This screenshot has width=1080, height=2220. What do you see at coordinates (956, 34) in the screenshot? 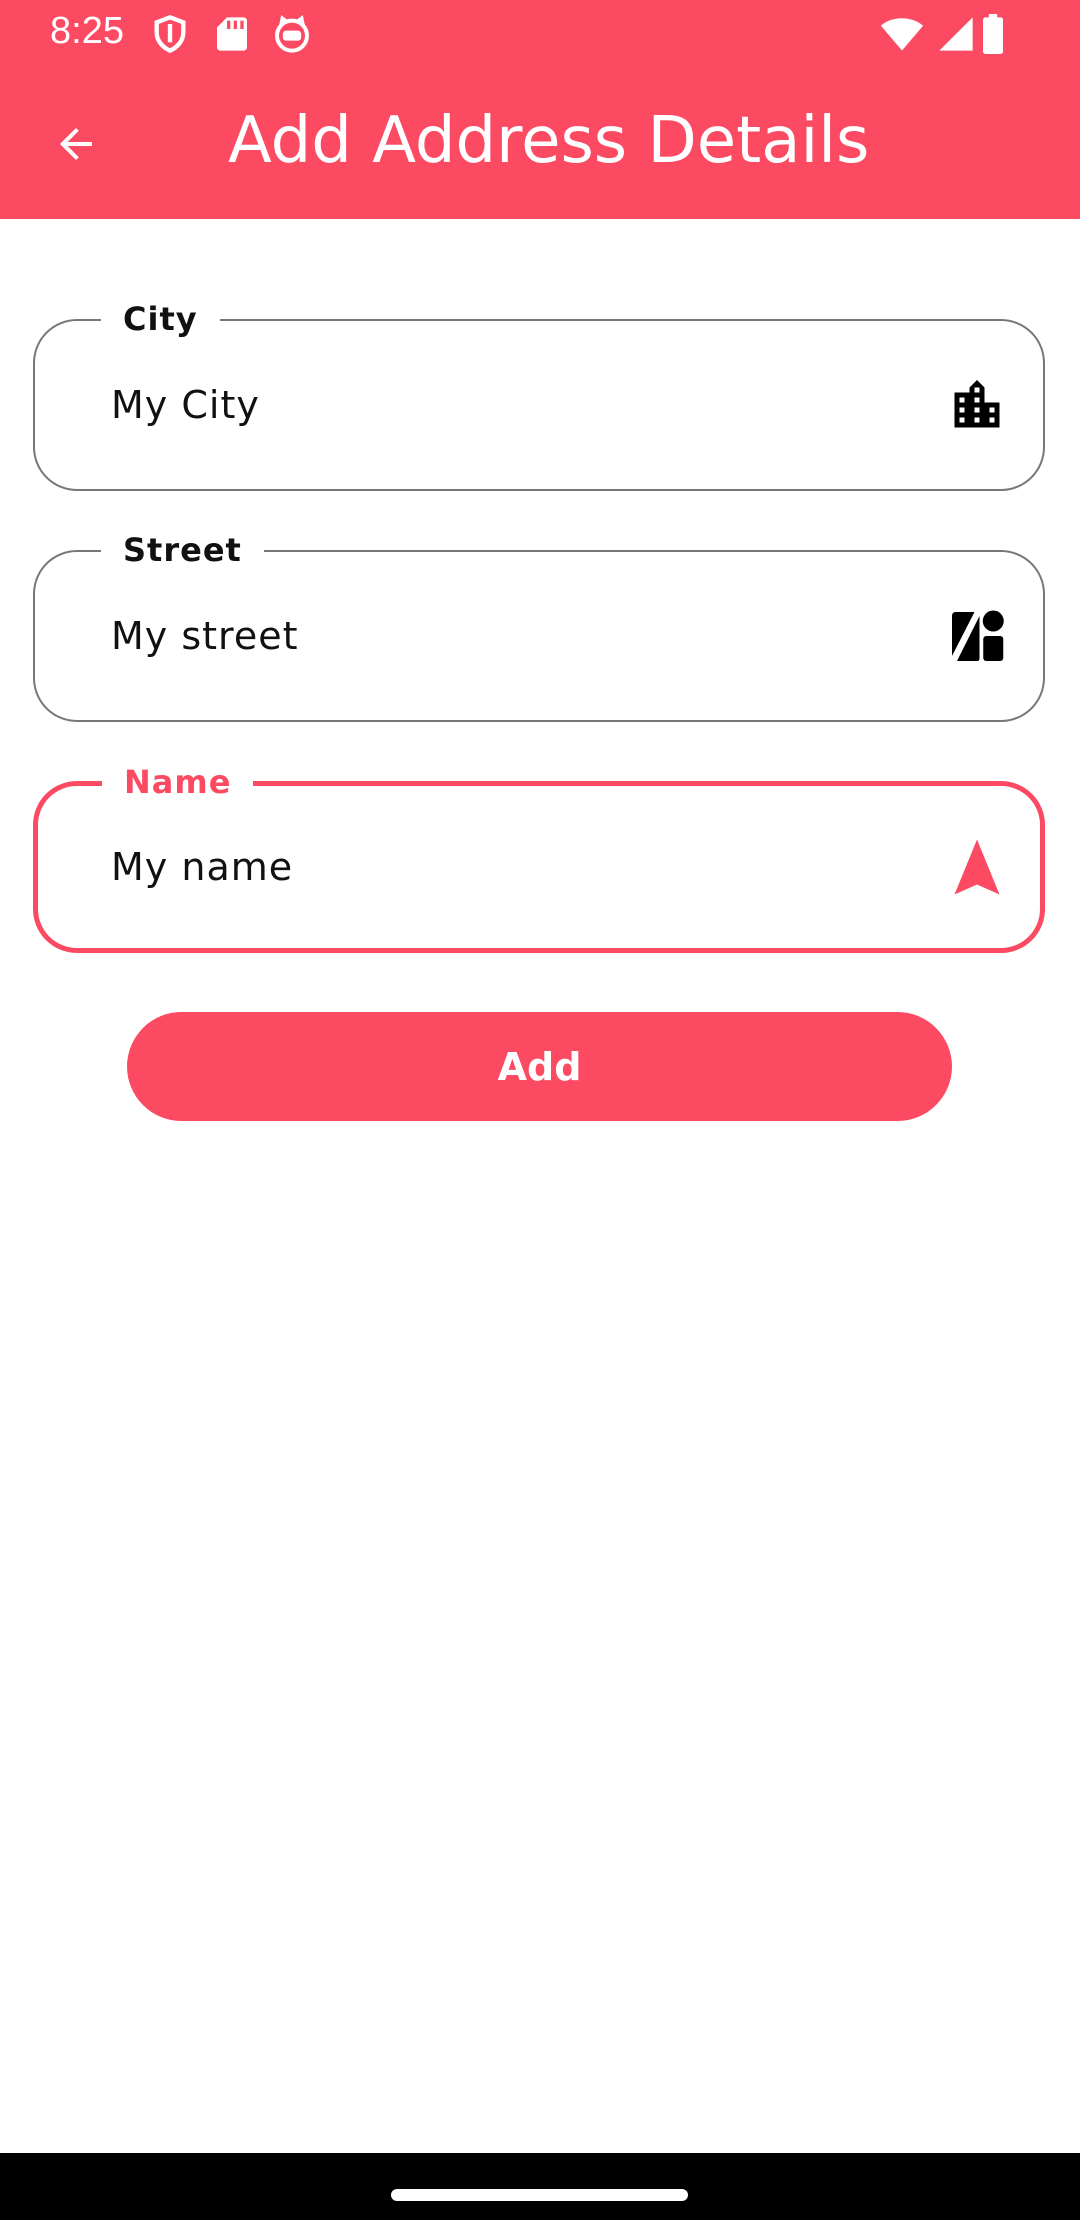
I see `signal-icon` at bounding box center [956, 34].